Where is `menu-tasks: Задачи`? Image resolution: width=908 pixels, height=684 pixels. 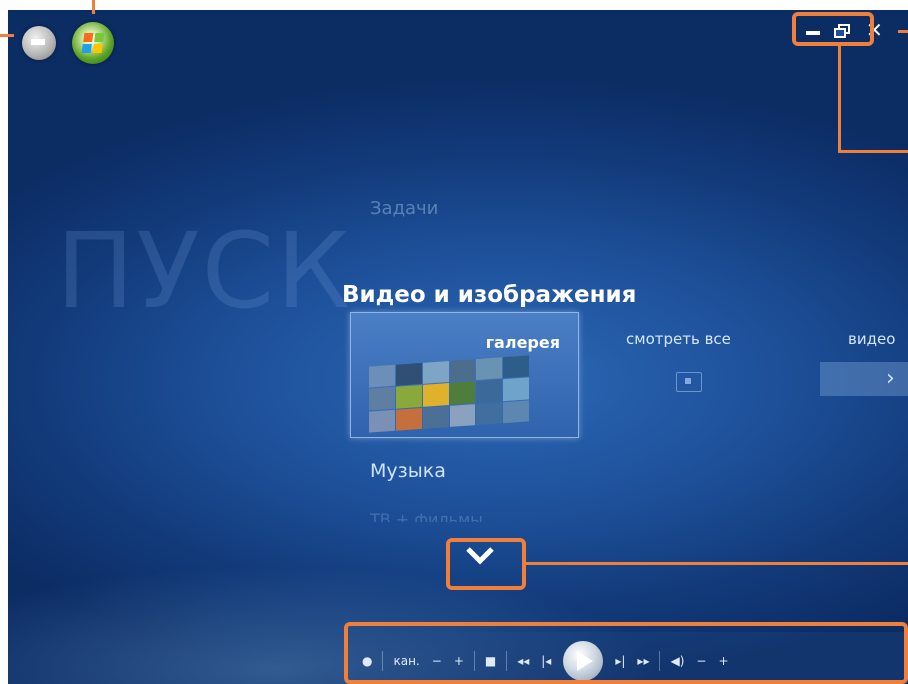
menu-tasks: Задачи is located at coordinates (404, 208).